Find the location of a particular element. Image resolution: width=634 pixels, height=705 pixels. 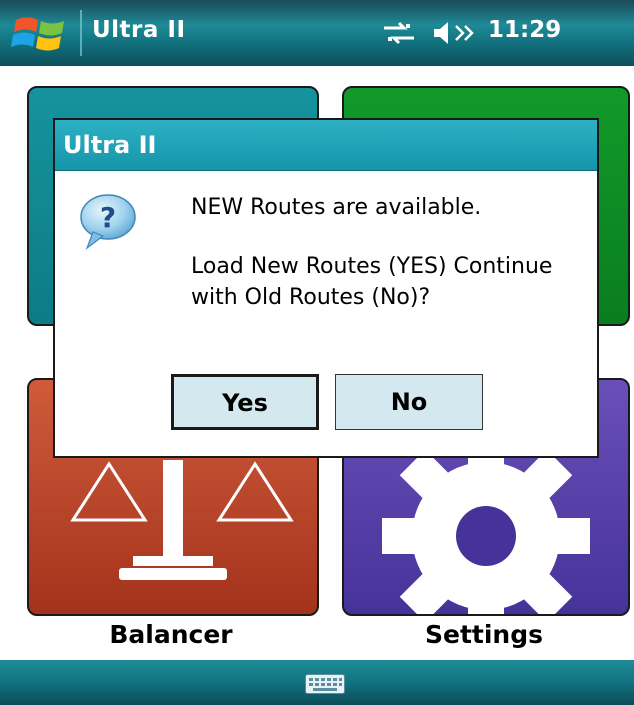

question-bubble-icon: ? is located at coordinates (108, 222).